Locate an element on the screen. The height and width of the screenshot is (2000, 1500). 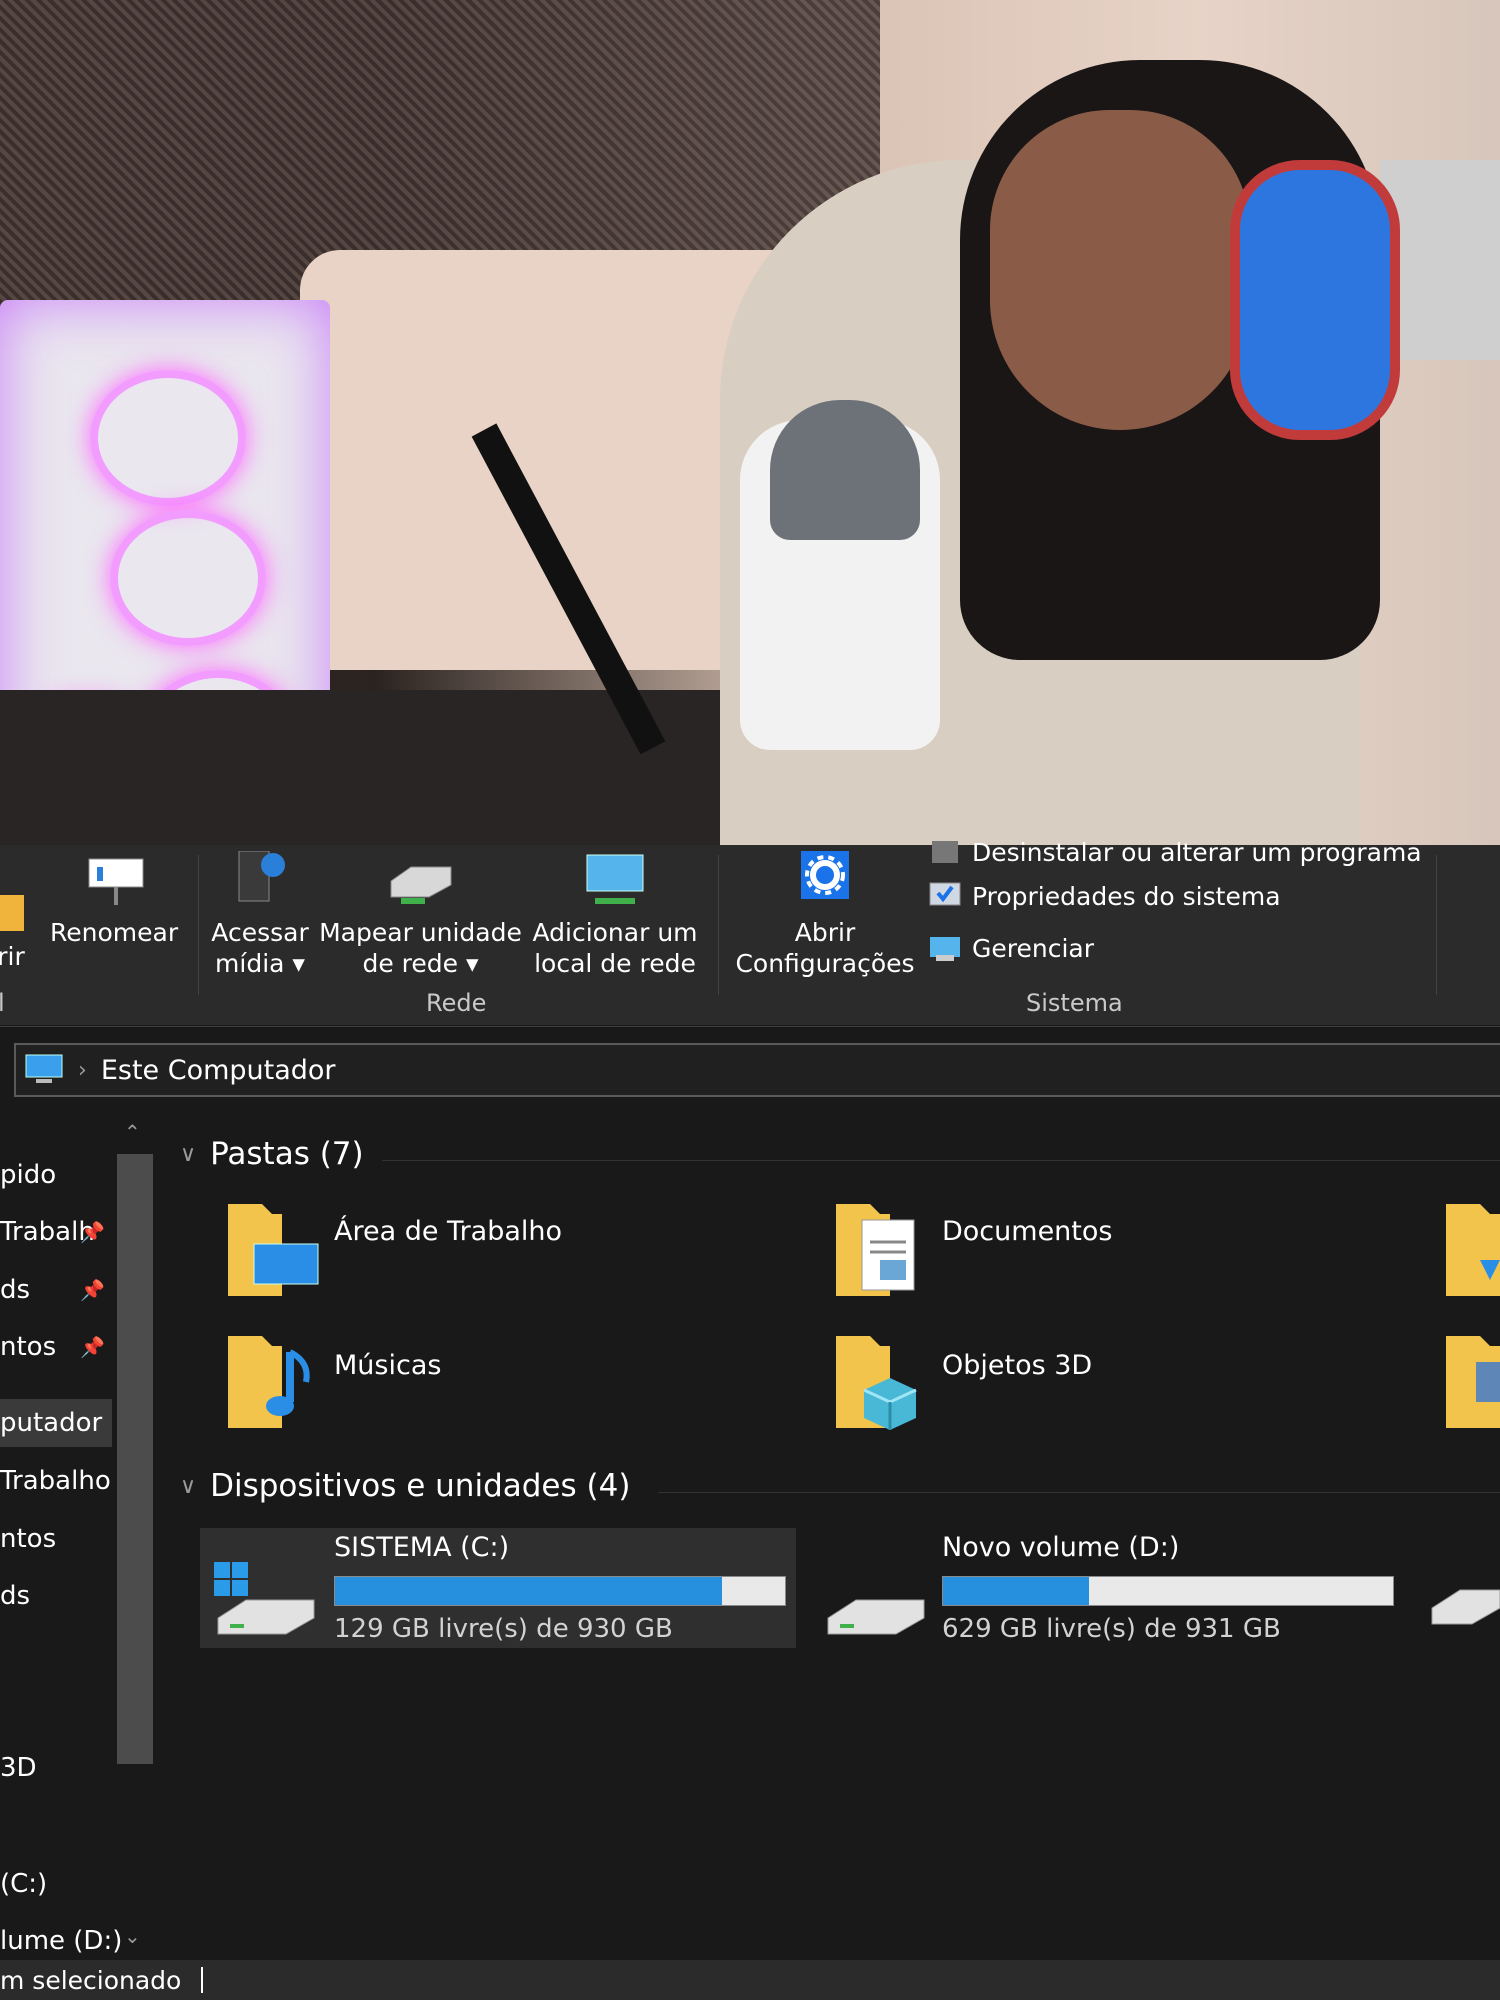
nav-item-3d-objects: 3D is located at coordinates (18, 1768).